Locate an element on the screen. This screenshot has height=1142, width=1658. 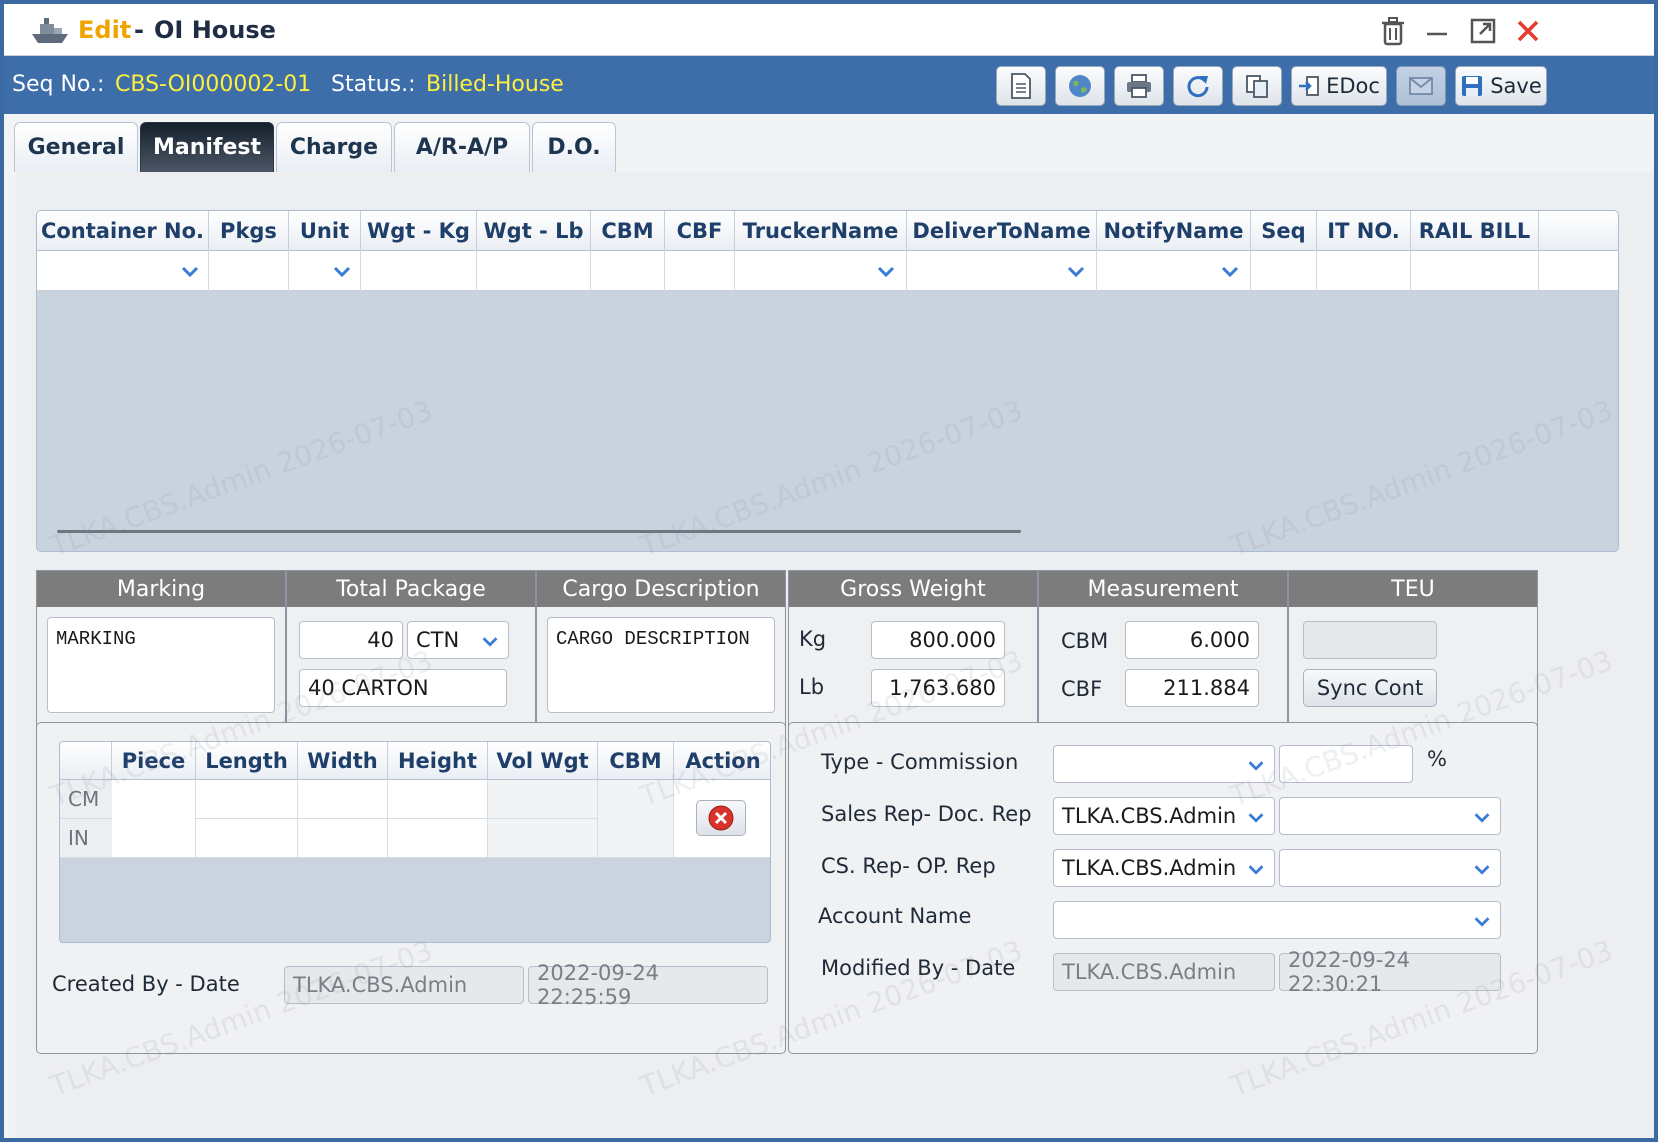
edoc-button: EDoc is located at coordinates (1339, 86).